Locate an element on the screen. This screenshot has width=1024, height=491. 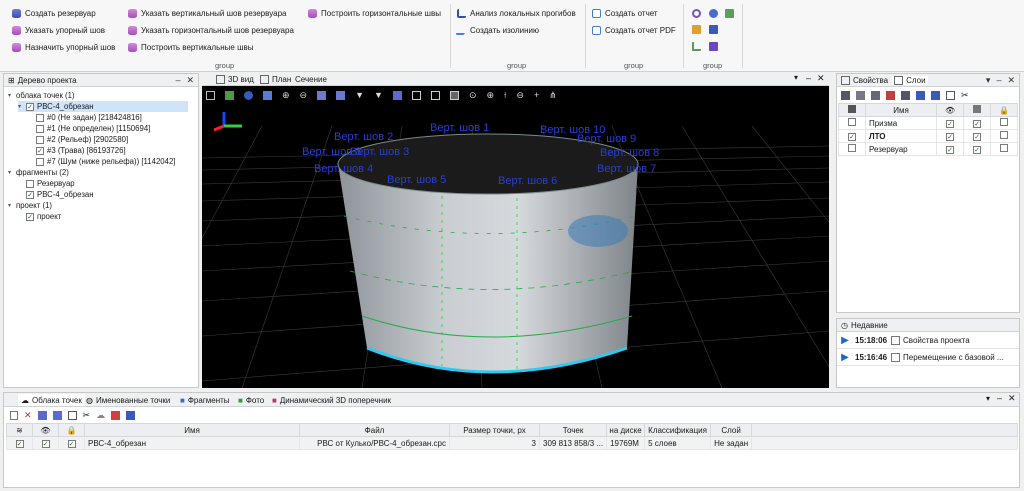
zoom-in-icon: ⊕ is located at coordinates (286, 95).